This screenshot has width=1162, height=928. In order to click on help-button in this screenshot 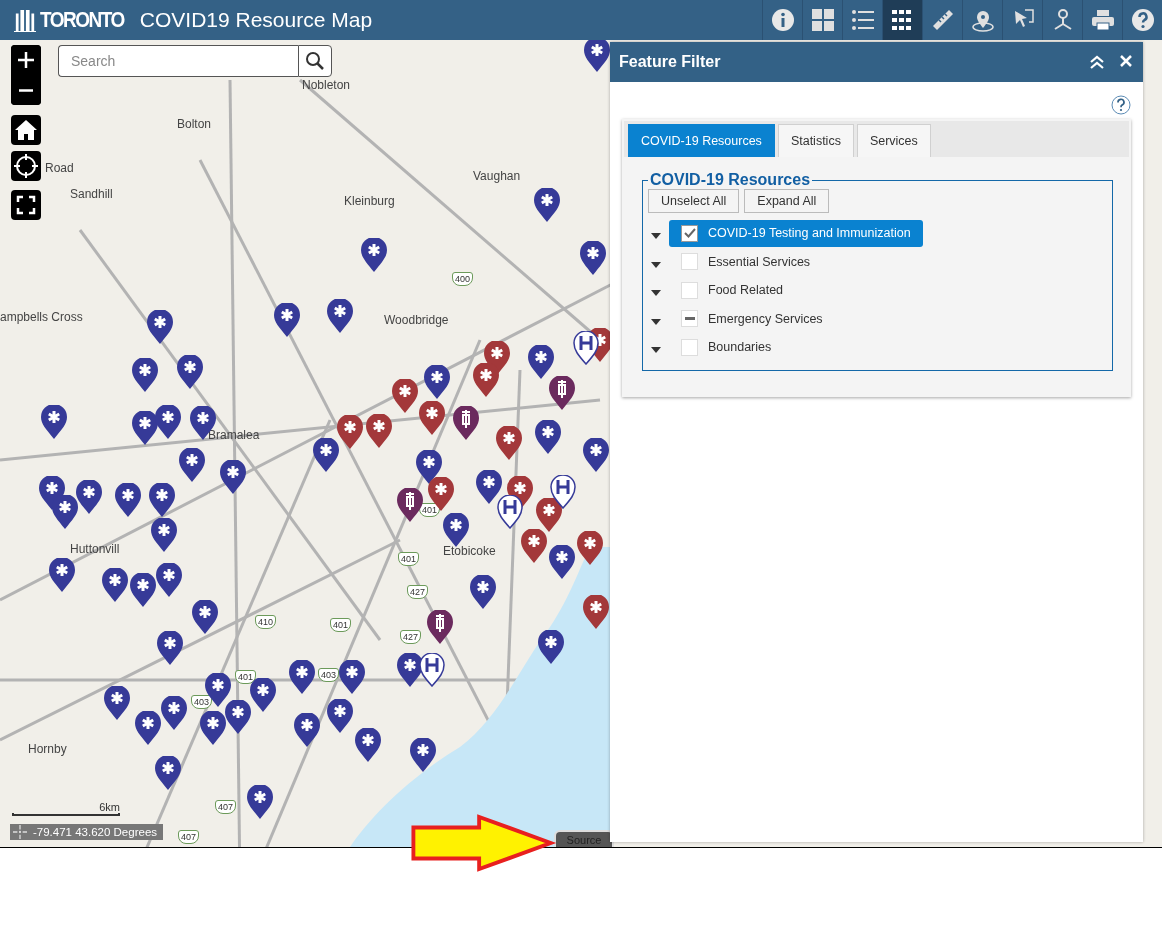, I will do `click(1121, 105)`.